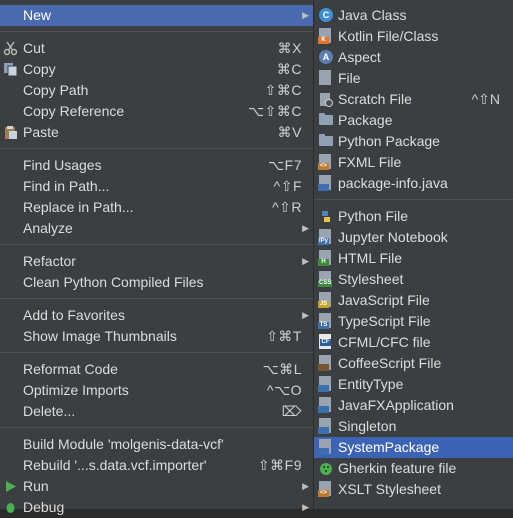 This screenshot has width=513, height=518. I want to click on gherkin-file-icon, so click(326, 469).